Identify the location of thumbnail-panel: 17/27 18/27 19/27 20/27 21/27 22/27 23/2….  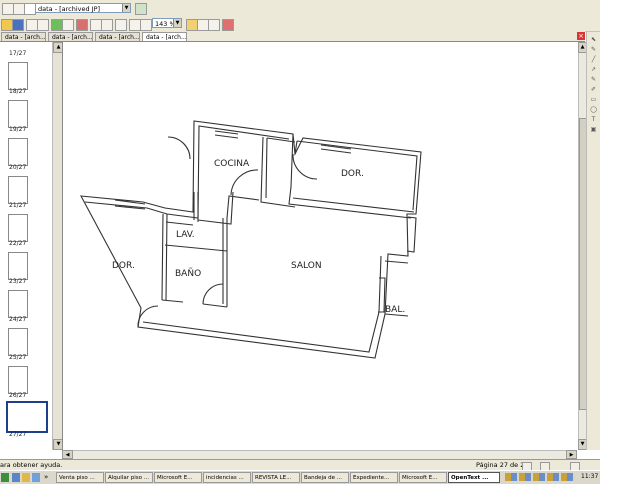
(26, 246).